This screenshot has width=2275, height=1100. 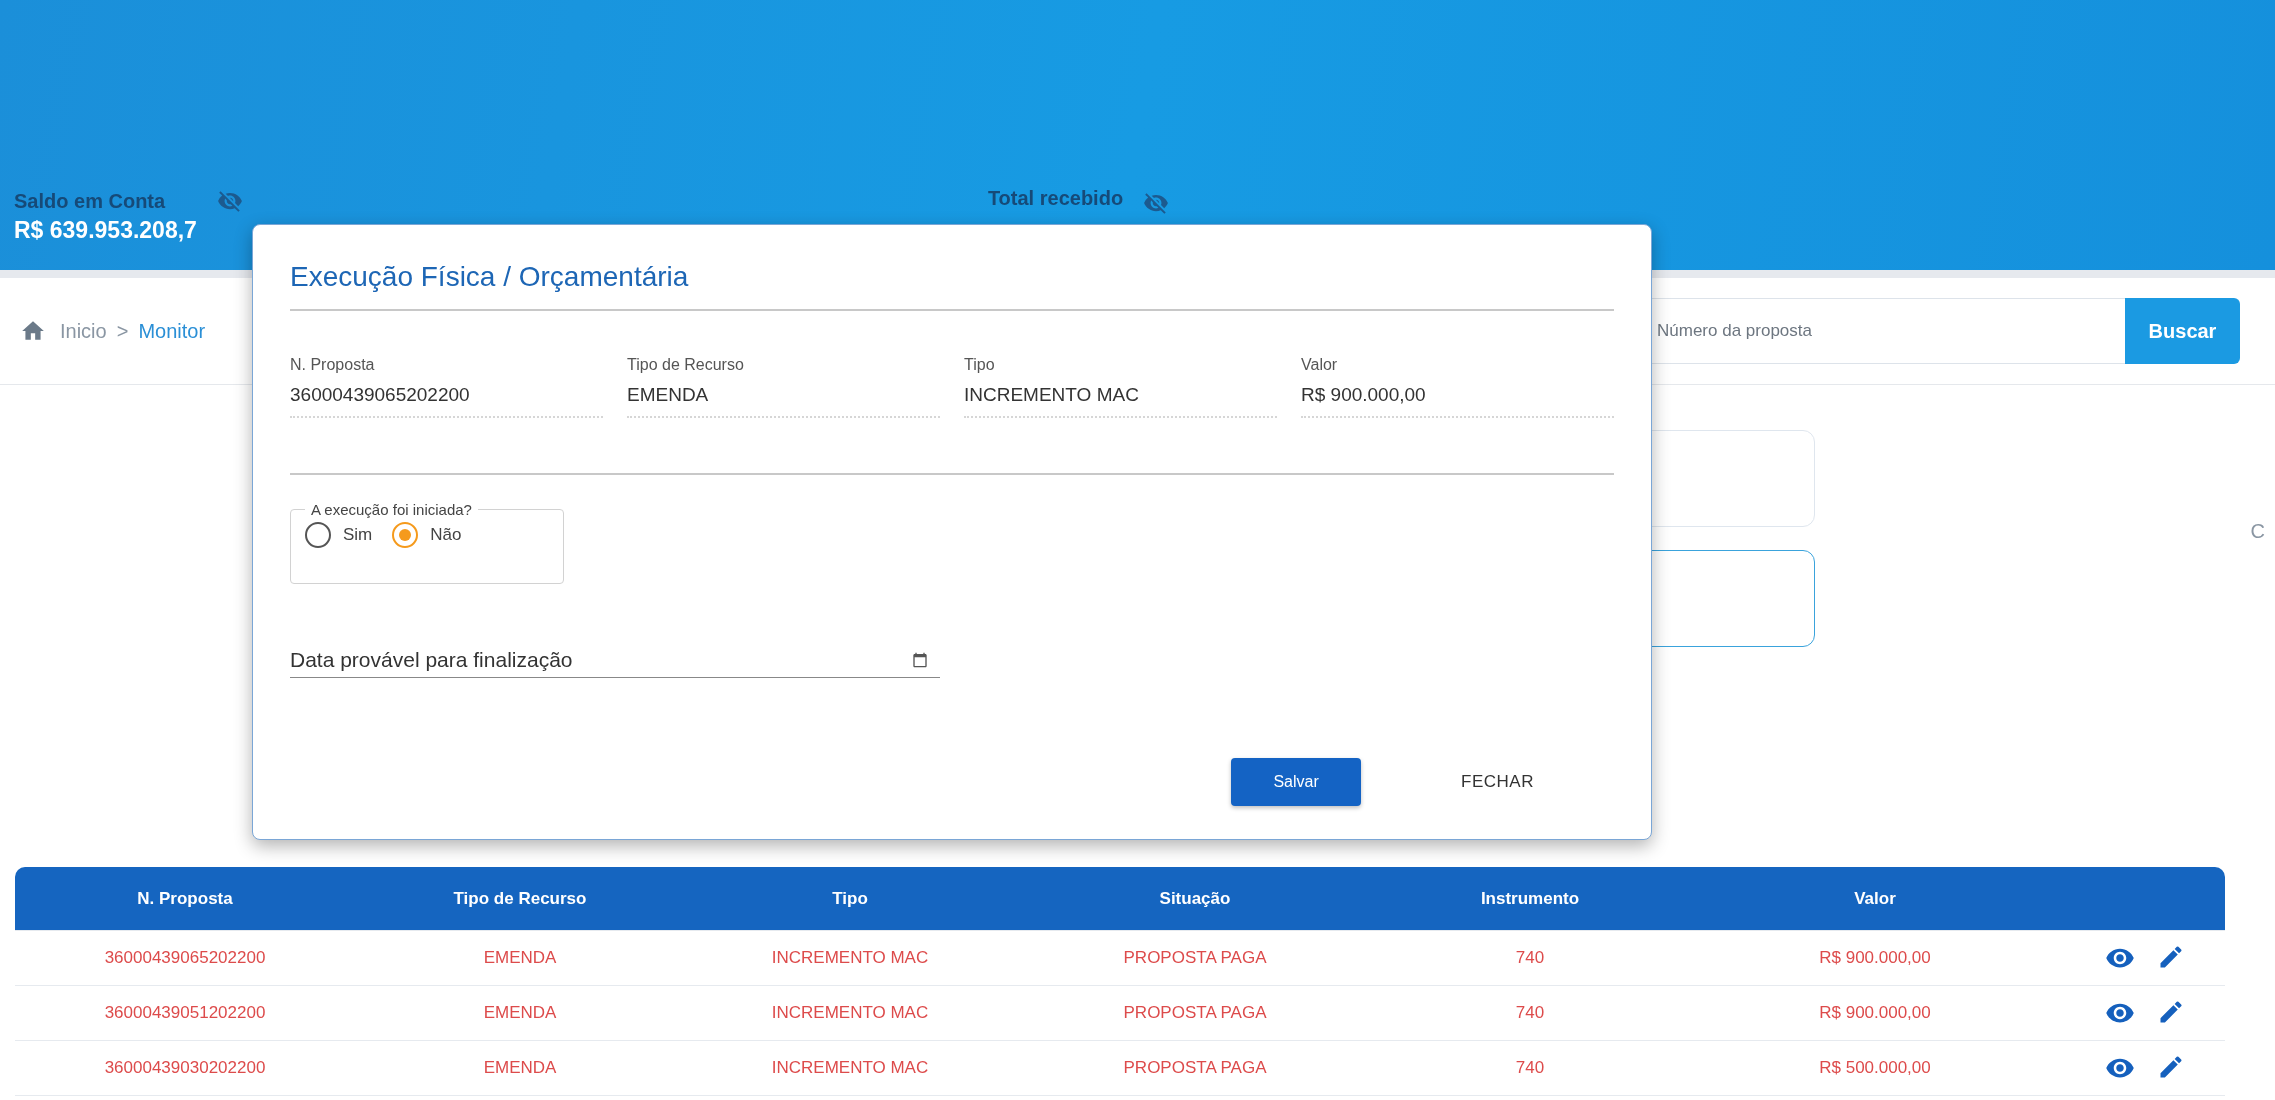 I want to click on breadcrumb-link: Monitor, so click(x=172, y=331).